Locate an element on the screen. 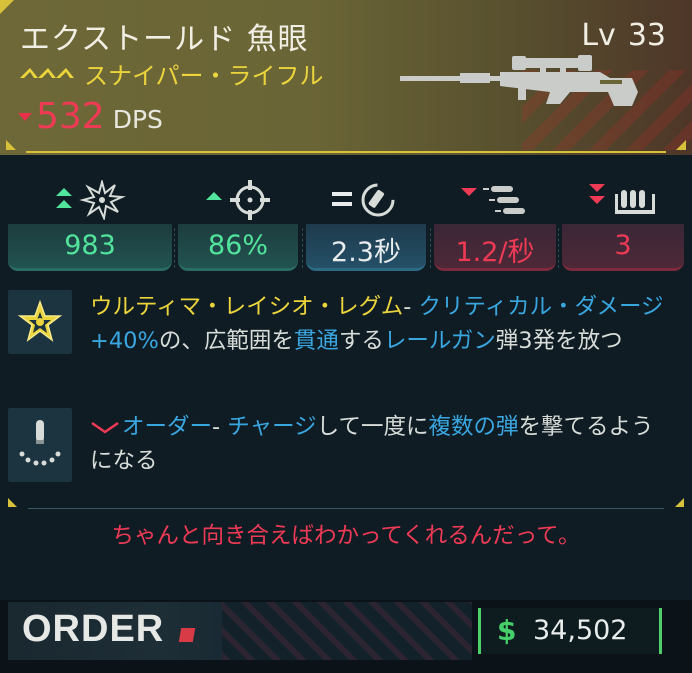  perk-text-segment: ウルティマ・レイシオ・レグム is located at coordinates (247, 307).